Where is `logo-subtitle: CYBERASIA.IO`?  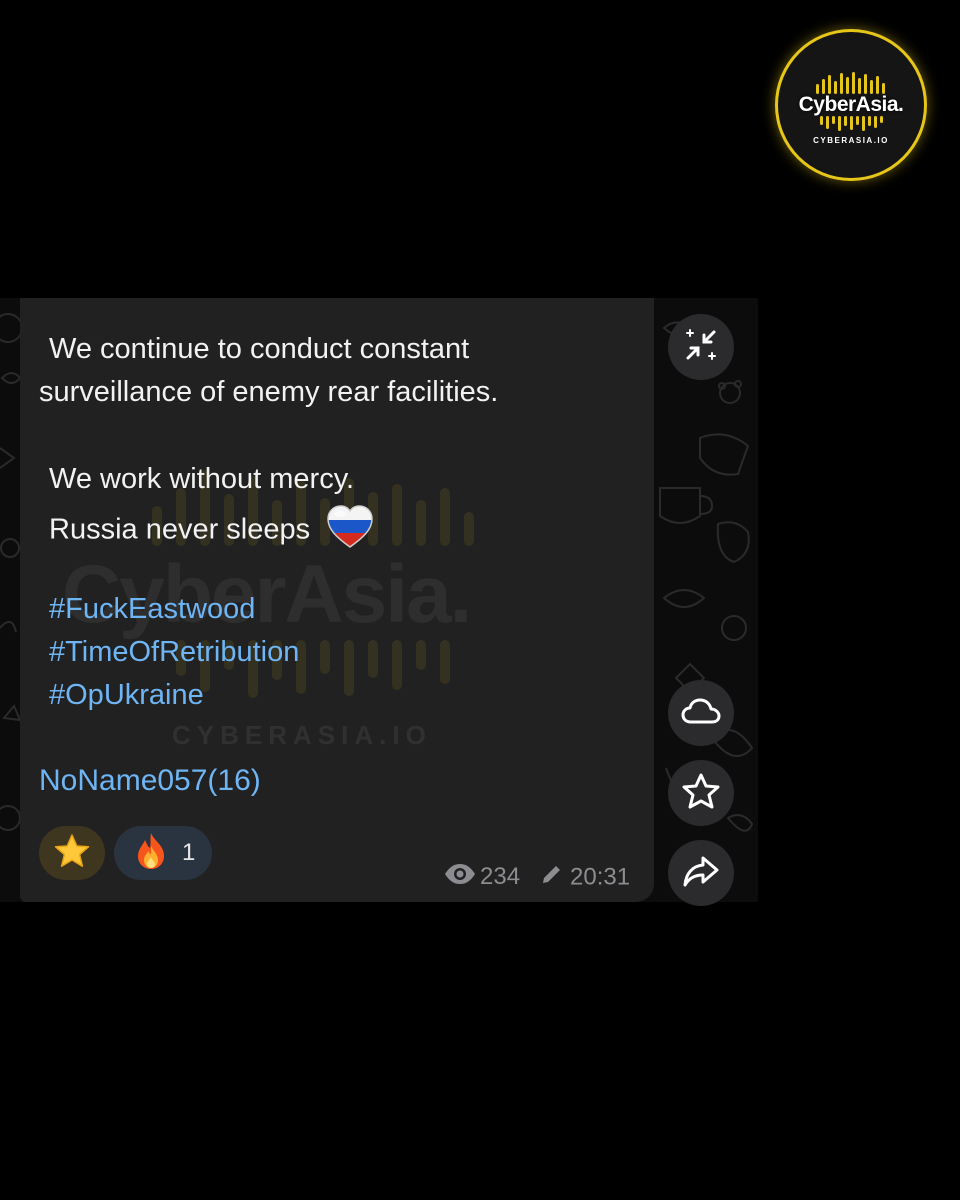
logo-subtitle: CYBERASIA.IO is located at coordinates (851, 140).